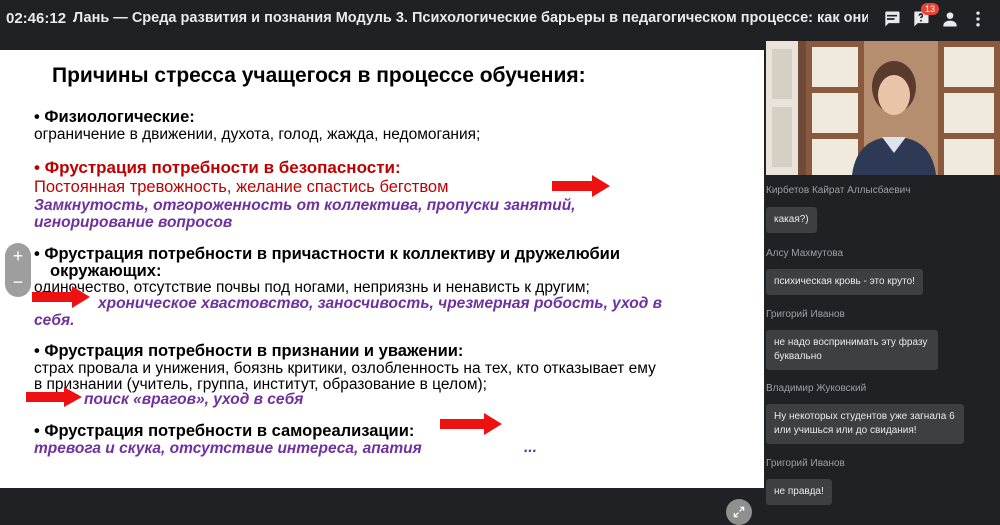  I want to click on zoom-controls: + −, so click(18, 270).